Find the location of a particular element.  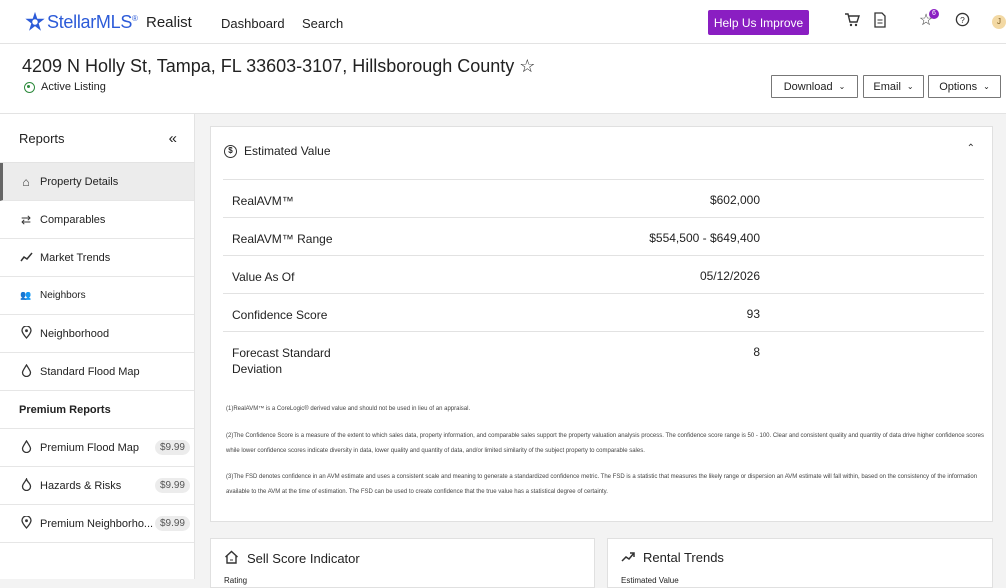

premium-reports-heading: Premium Reports is located at coordinates (97, 410).